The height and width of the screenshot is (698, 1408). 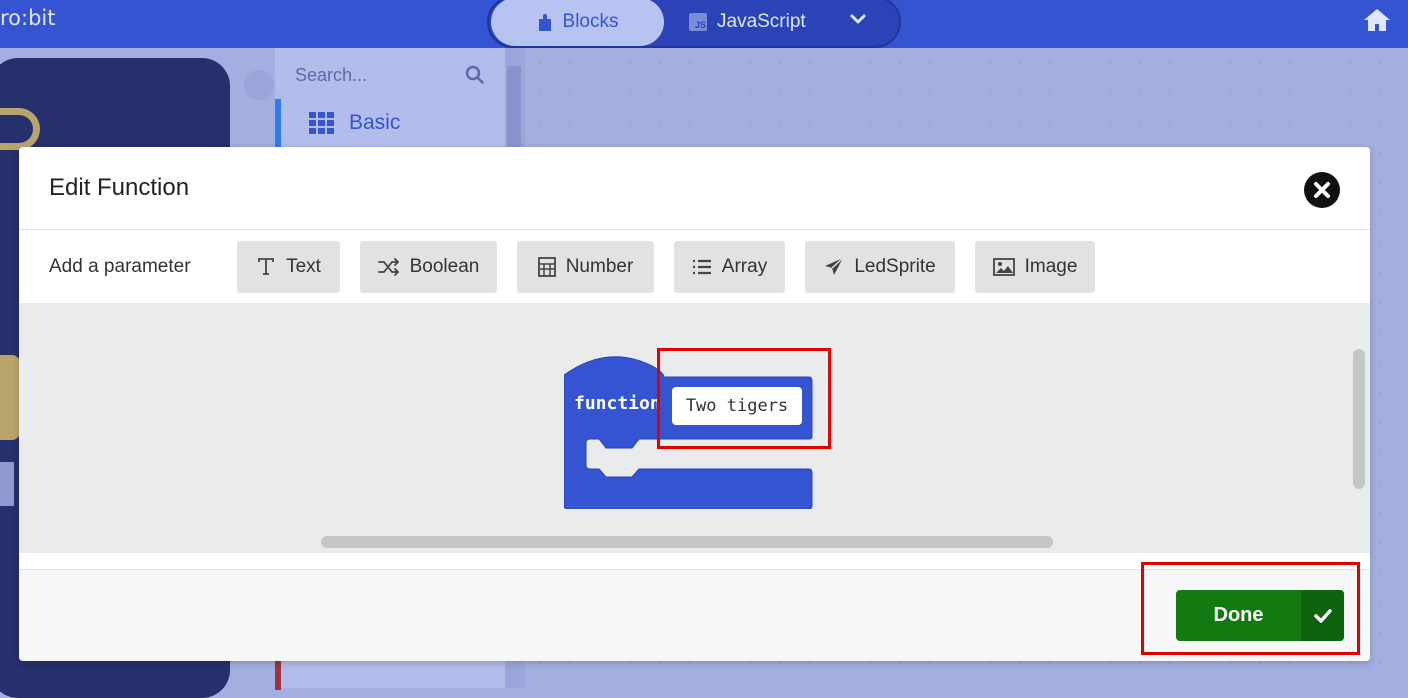 I want to click on top-bar: ro:bit Blocks JS JavaScript, so click(x=704, y=24).